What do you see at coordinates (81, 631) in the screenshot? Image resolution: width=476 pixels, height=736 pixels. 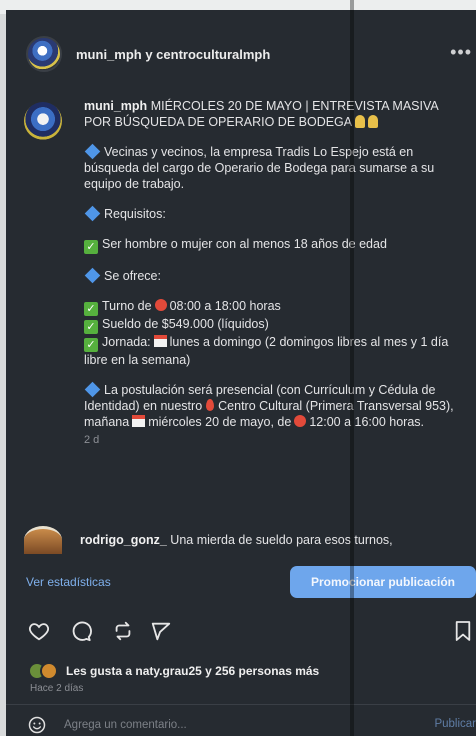 I see `comment-icon` at bounding box center [81, 631].